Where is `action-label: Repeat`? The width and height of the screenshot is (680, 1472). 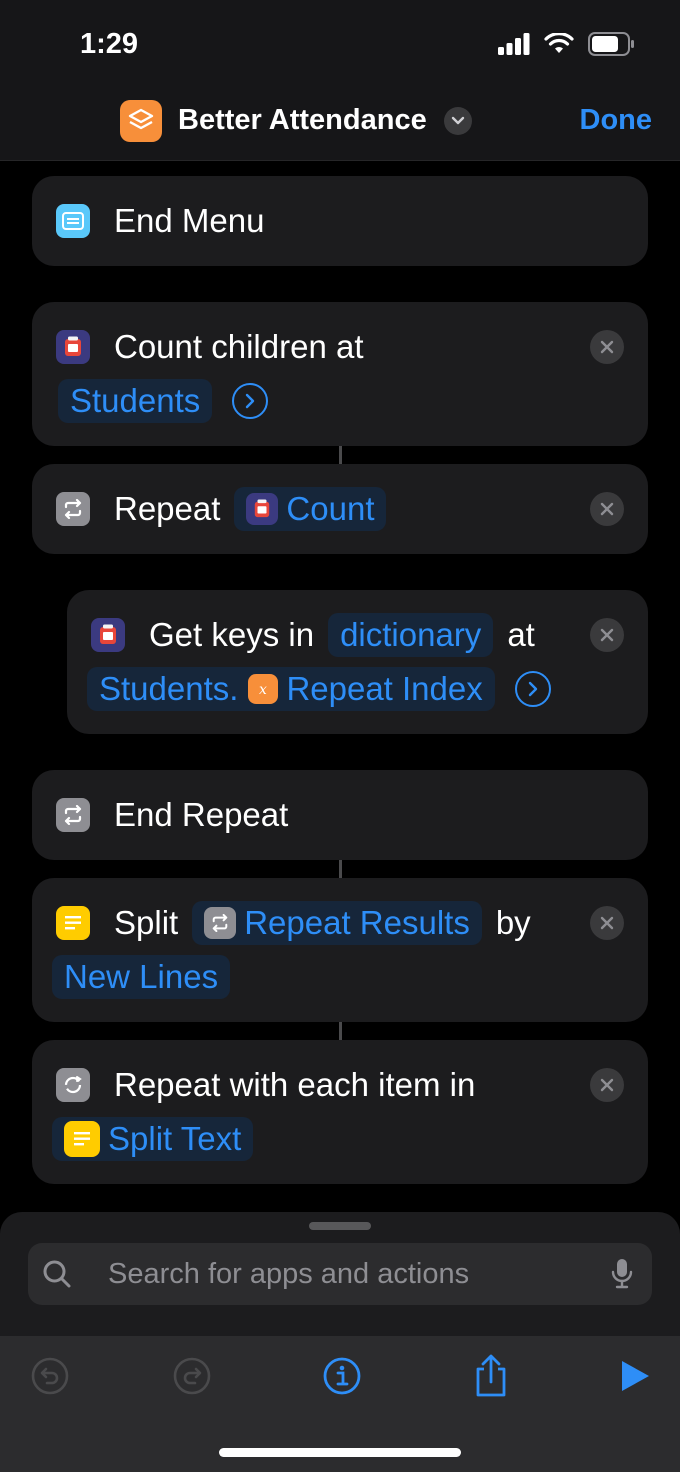
action-label: Repeat is located at coordinates (167, 508).